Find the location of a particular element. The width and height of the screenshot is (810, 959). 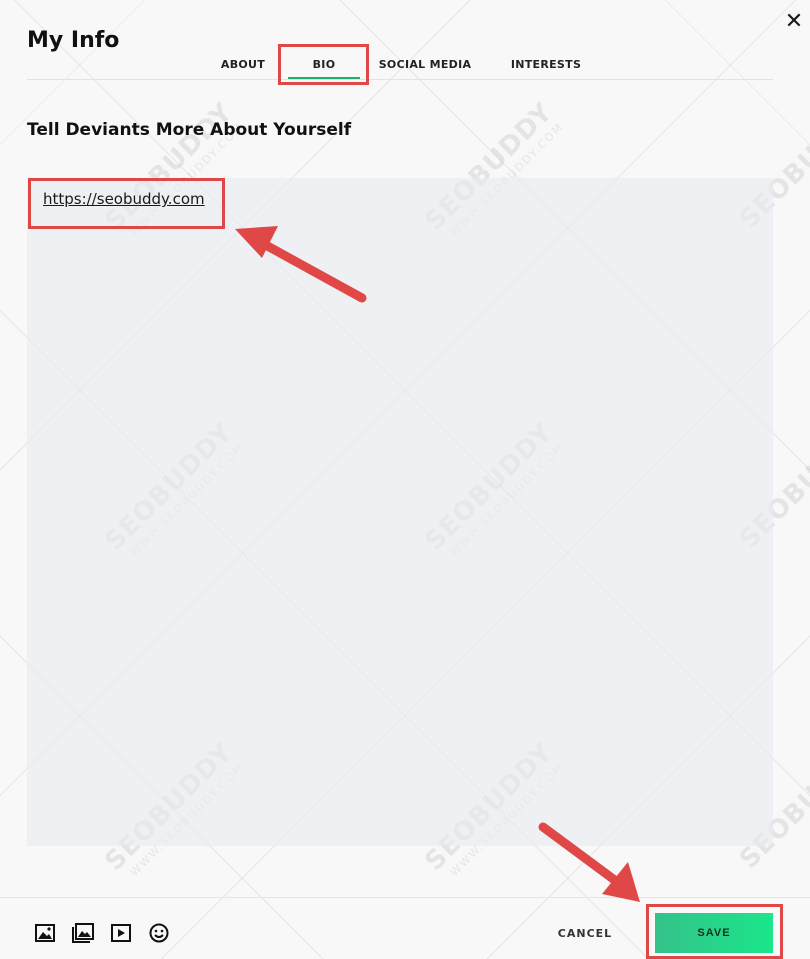

close-icon: ✕ is located at coordinates (794, 22).